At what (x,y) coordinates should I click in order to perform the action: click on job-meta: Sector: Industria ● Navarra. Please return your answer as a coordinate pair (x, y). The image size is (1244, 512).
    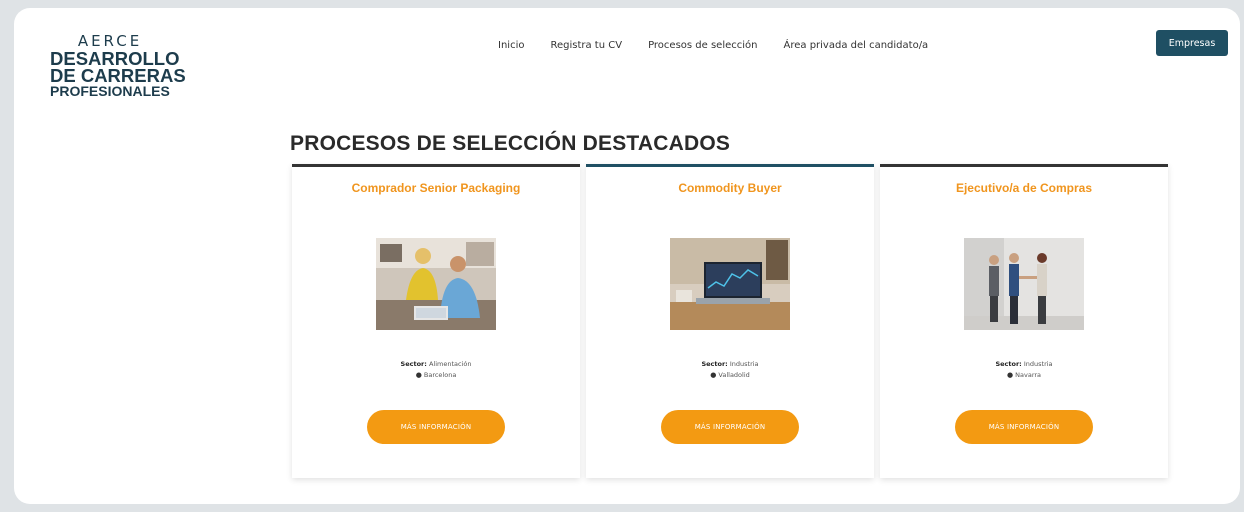
    Looking at the image, I should click on (1024, 370).